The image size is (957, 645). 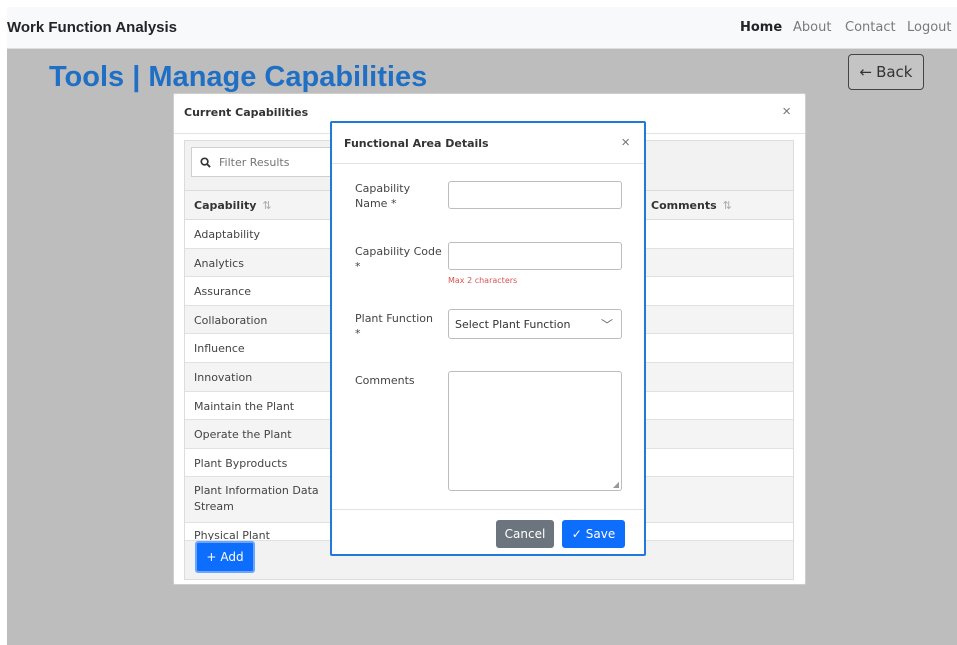 What do you see at coordinates (256, 499) in the screenshot?
I see `table-row-label: Plant Information Data Stream` at bounding box center [256, 499].